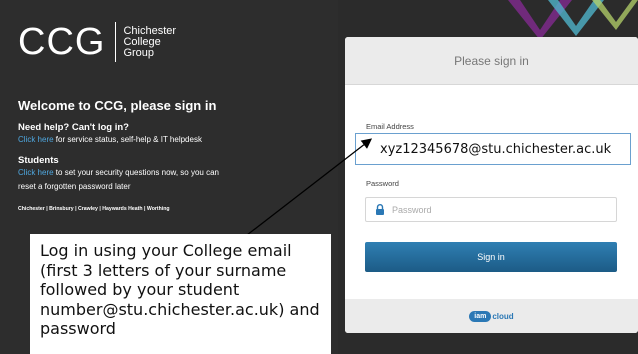 This screenshot has width=638, height=354. I want to click on email-label: Email Address, so click(390, 126).